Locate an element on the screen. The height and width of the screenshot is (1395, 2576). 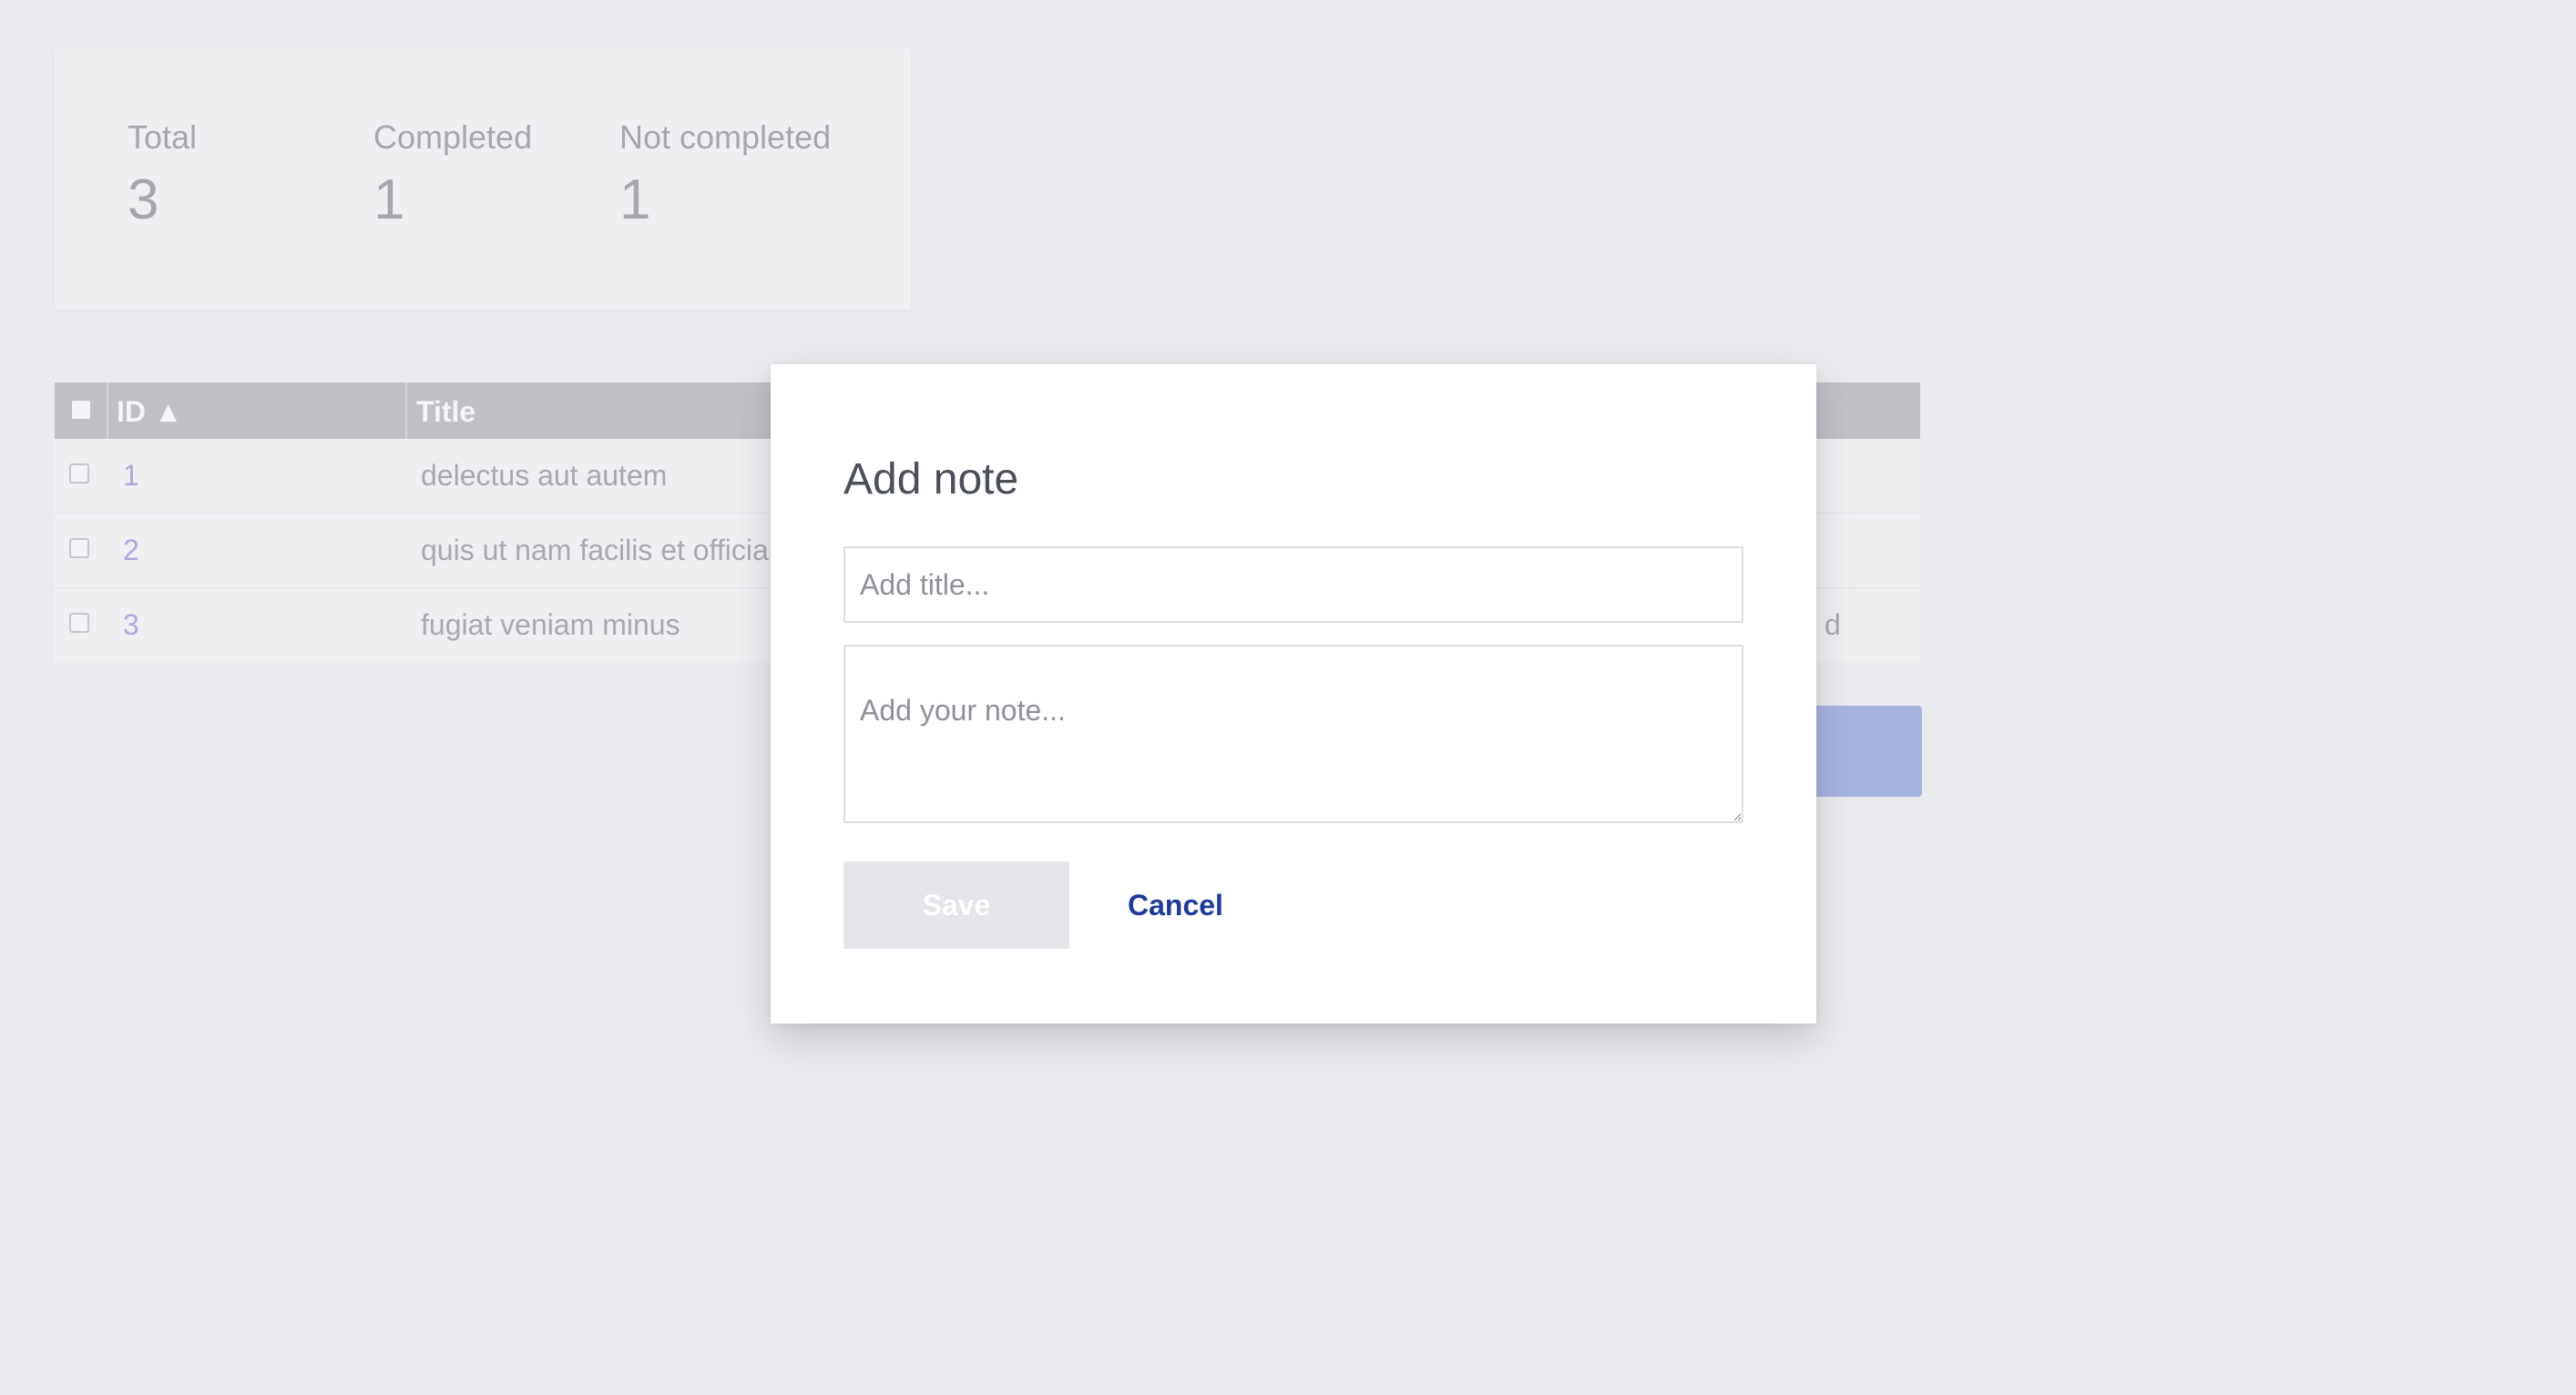
stat-completed: Completed 1 is located at coordinates (452, 175).